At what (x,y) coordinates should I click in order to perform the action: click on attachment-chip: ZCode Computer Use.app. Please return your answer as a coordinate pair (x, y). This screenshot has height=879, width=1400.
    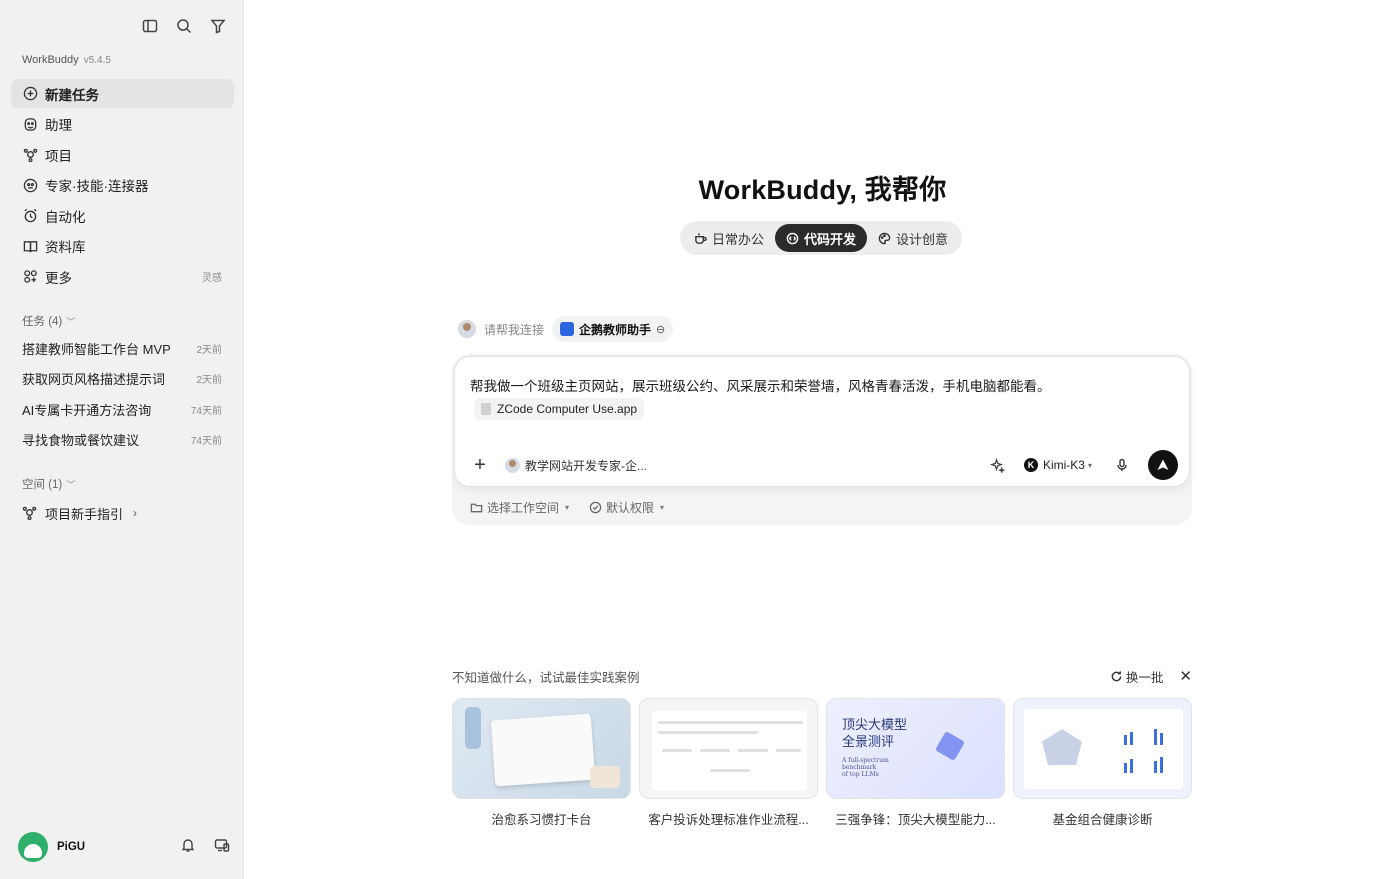
    Looking at the image, I should click on (559, 409).